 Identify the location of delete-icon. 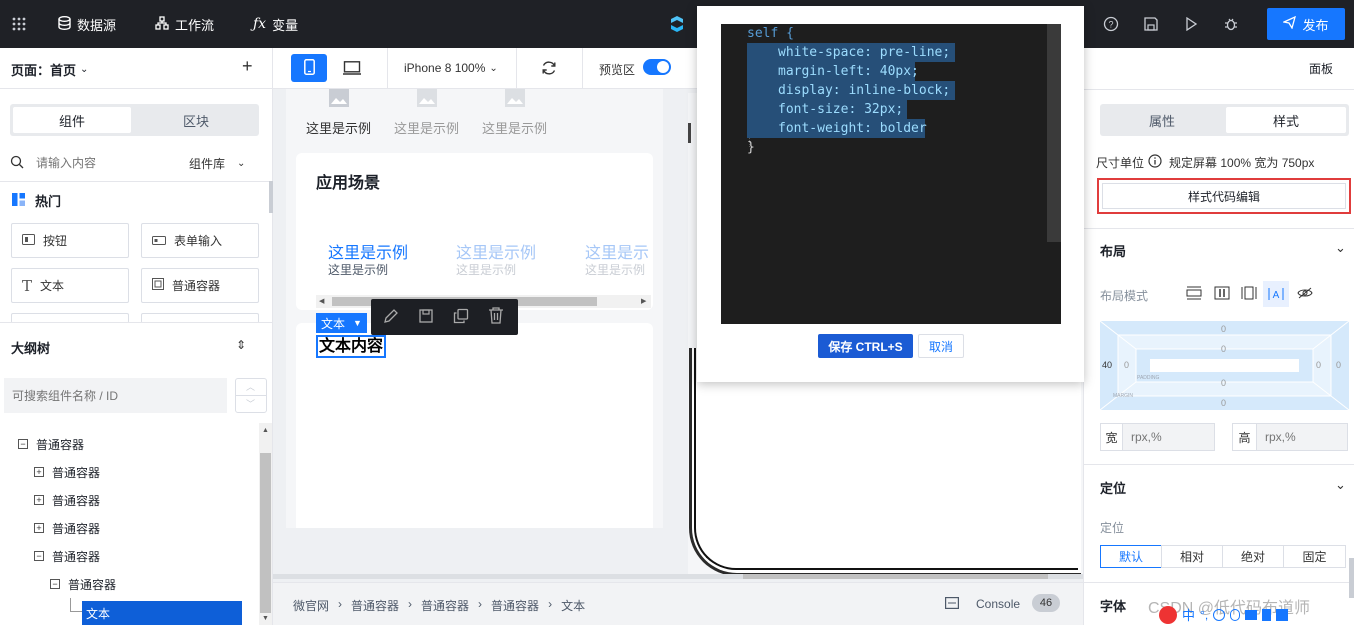
(496, 317).